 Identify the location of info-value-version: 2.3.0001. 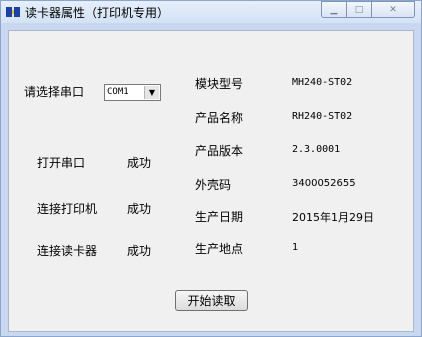
(316, 149).